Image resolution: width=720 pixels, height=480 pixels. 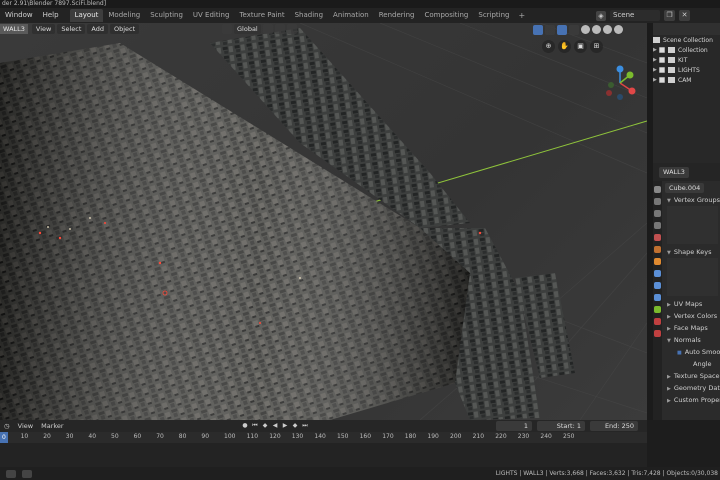 I want to click on angle-row: Angle, so click(x=691, y=364).